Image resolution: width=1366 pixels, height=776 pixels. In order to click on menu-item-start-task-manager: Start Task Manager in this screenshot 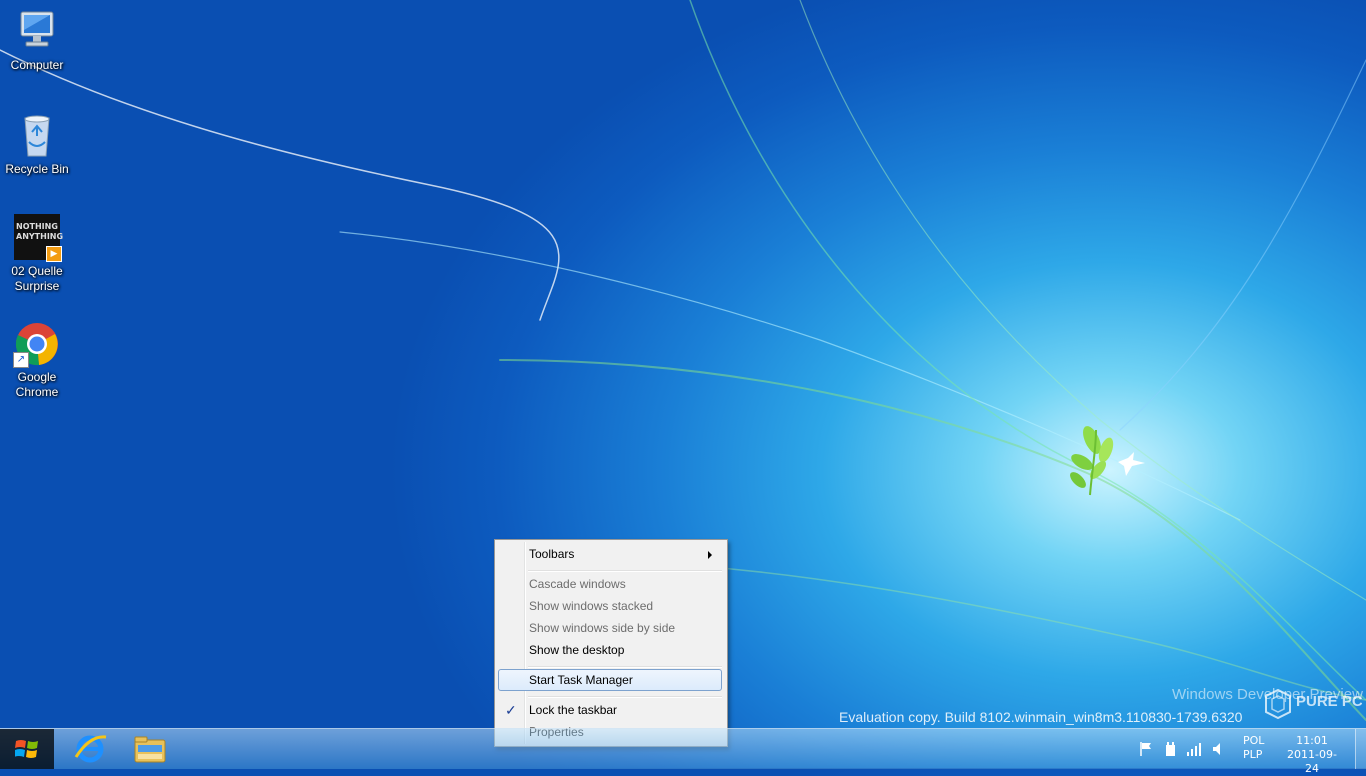, I will do `click(610, 680)`.